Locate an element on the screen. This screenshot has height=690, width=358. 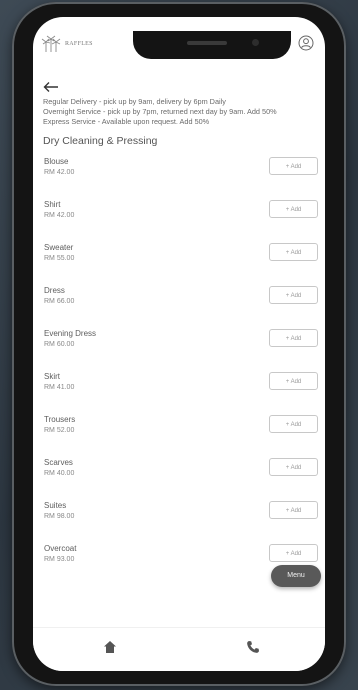
list-item: Blouse RM 42.00 + Add is located at coordinates (180, 178).